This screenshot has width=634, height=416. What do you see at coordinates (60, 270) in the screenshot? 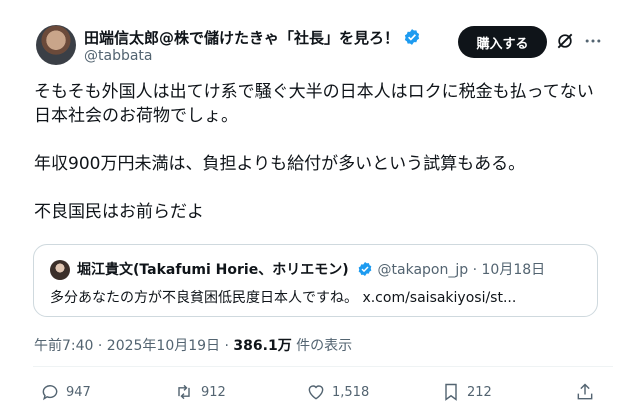
I see `quote-author-avatar` at bounding box center [60, 270].